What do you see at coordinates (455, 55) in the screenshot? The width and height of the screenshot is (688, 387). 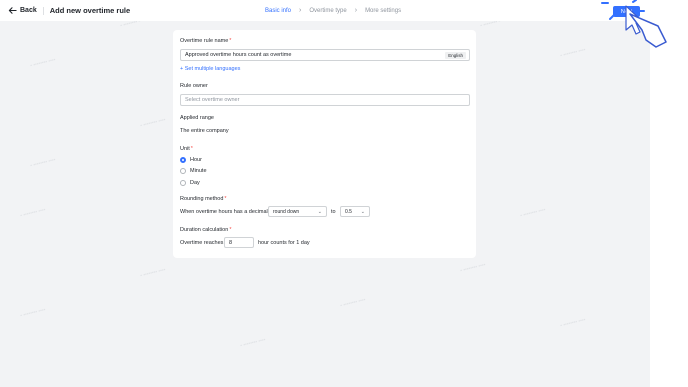 I see `language-tag: English` at bounding box center [455, 55].